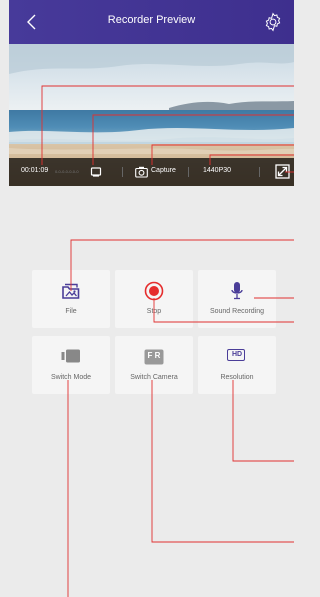 Image resolution: width=320 pixels, height=597 pixels. I want to click on fullscreen-icon, so click(282, 171).